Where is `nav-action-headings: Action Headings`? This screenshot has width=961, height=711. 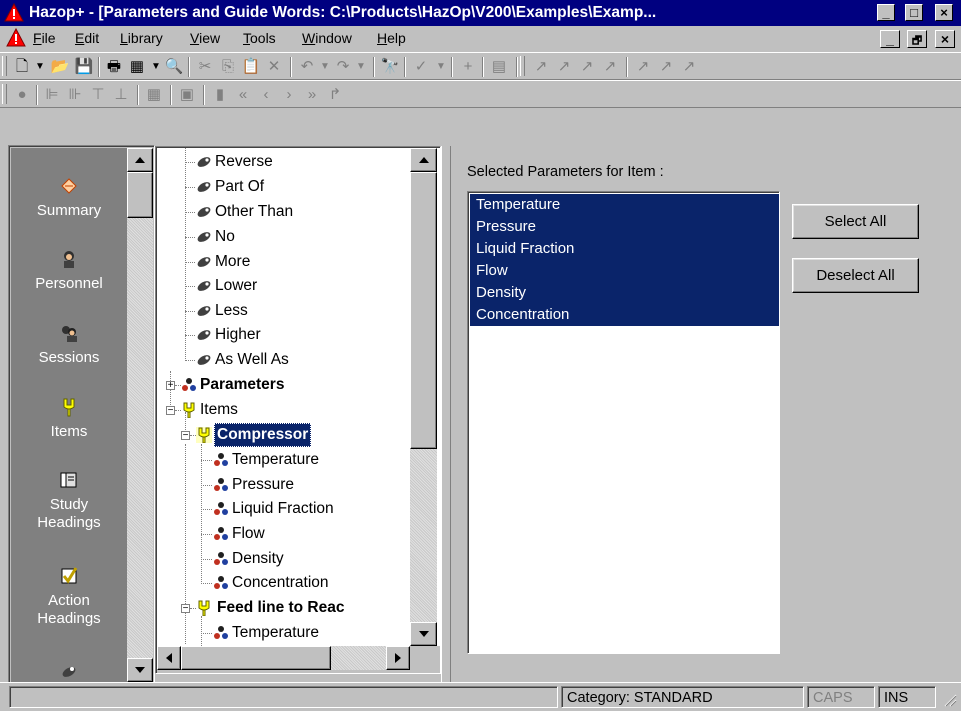 nav-action-headings: Action Headings is located at coordinates (69, 597).